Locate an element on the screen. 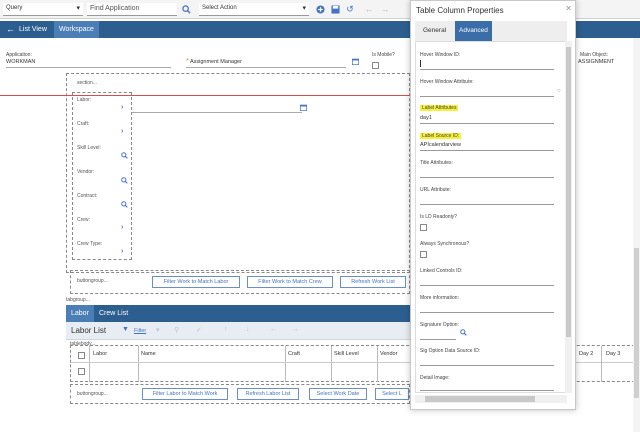 The image size is (640, 432). assignment-manager-value: Assignment Manager is located at coordinates (215, 62).